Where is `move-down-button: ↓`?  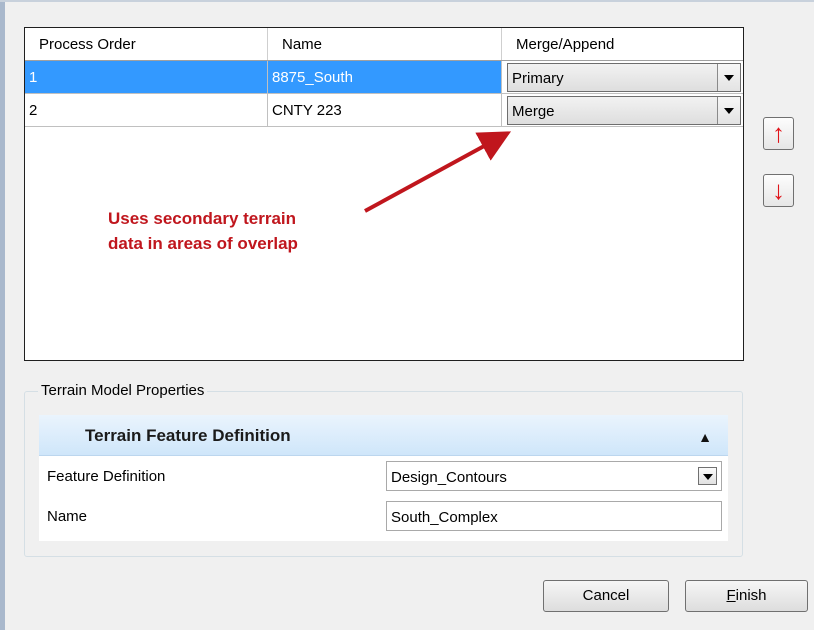 move-down-button: ↓ is located at coordinates (778, 190).